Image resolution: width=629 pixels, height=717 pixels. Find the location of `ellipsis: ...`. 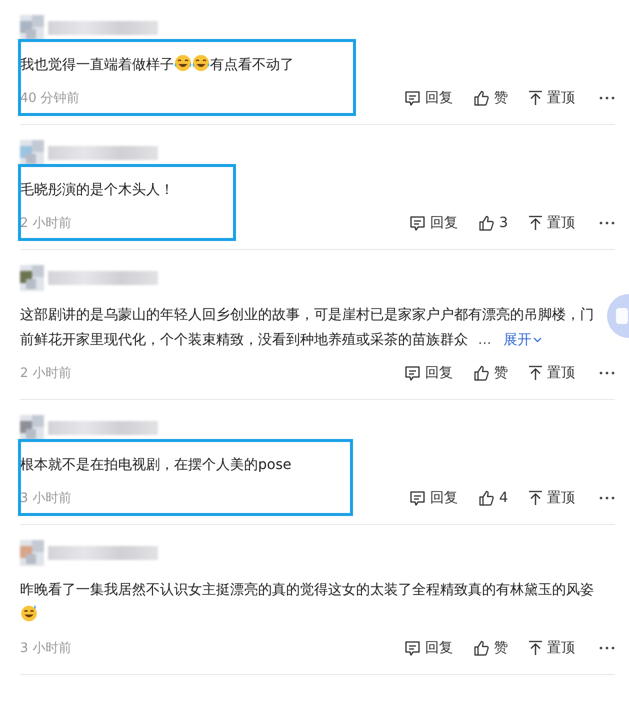

ellipsis: ... is located at coordinates (485, 340).